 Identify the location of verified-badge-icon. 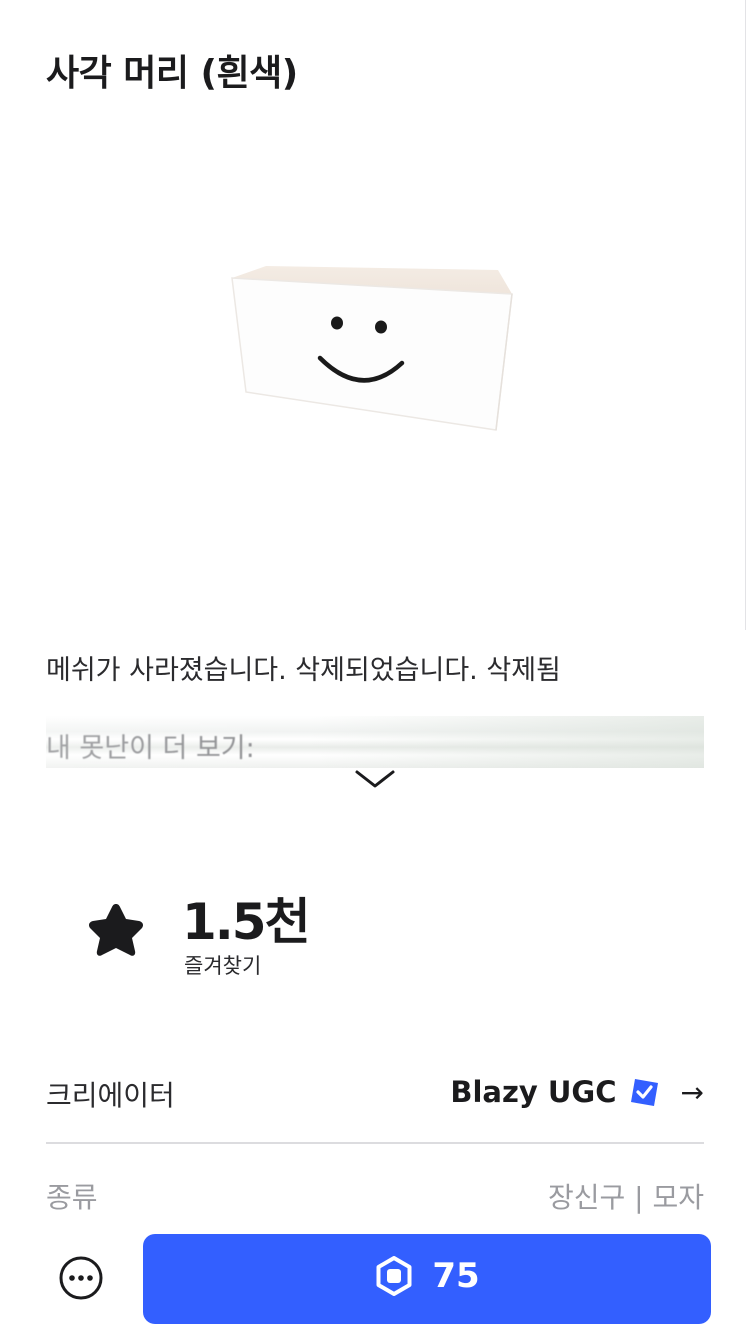
(644, 1092).